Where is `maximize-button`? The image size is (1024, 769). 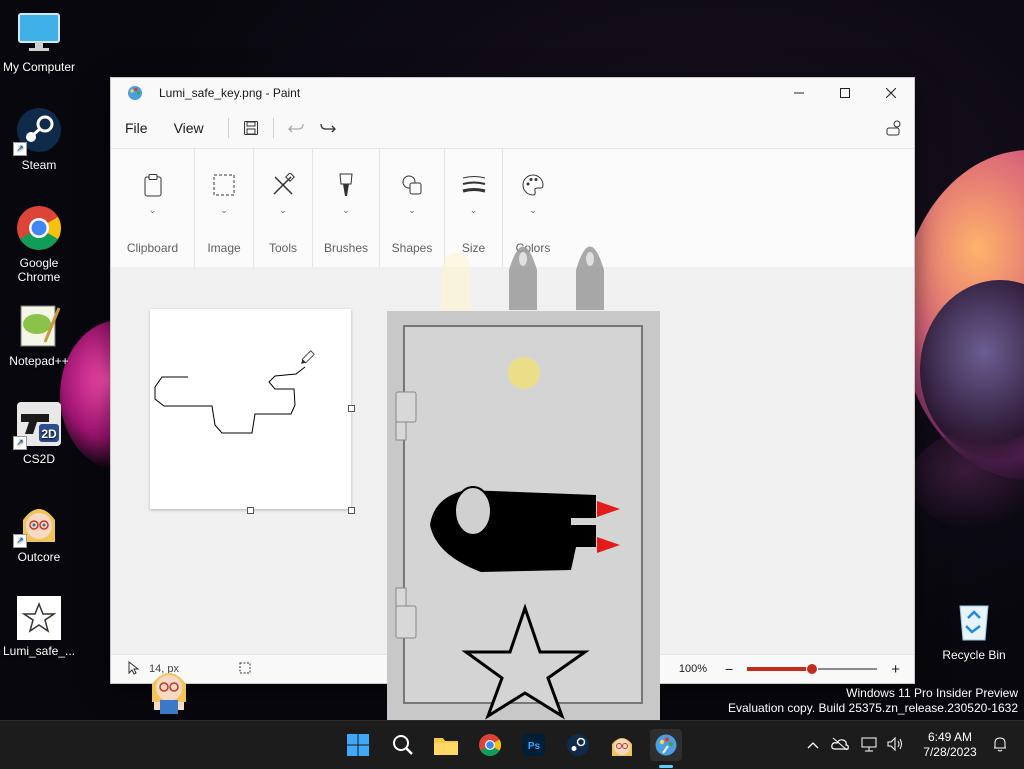
maximize-button is located at coordinates (845, 93).